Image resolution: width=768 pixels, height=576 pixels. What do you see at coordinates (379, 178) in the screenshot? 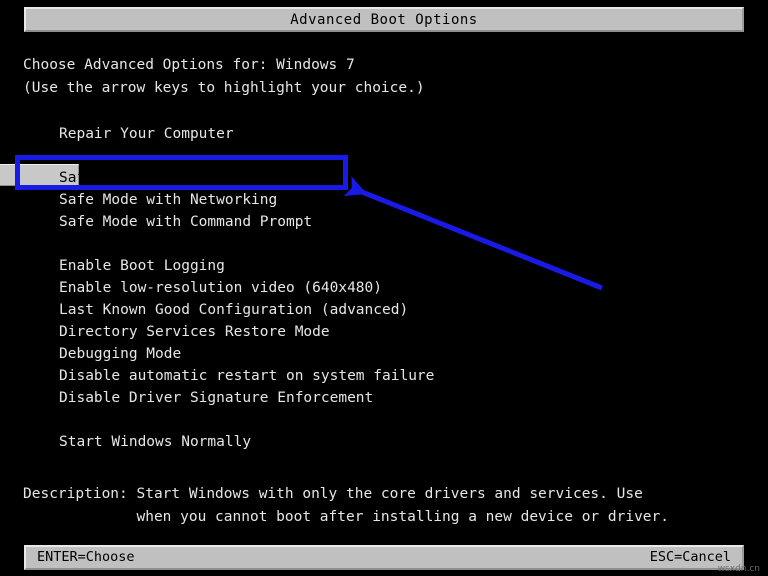
I see `menu-item: Safe Mode` at bounding box center [379, 178].